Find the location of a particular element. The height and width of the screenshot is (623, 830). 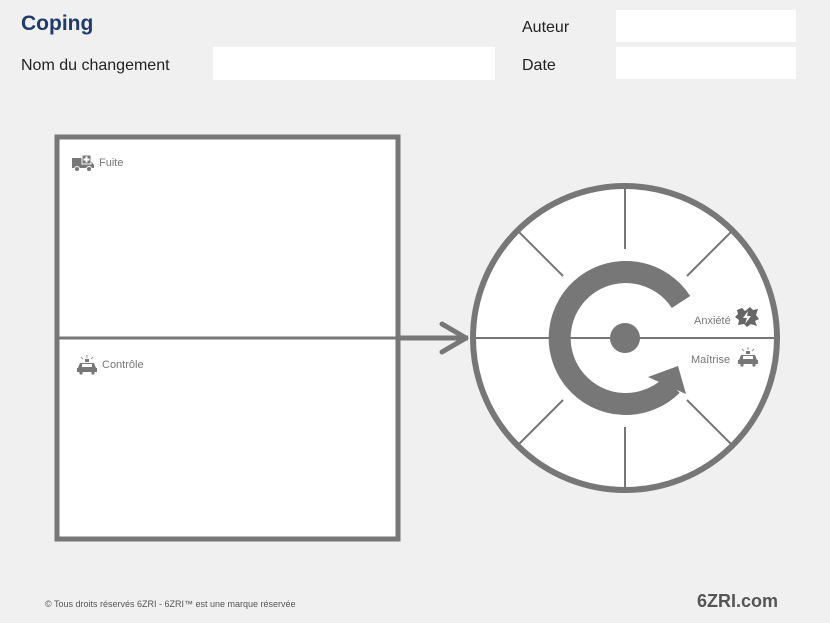

brand-link: 6ZRI.com is located at coordinates (737, 601).